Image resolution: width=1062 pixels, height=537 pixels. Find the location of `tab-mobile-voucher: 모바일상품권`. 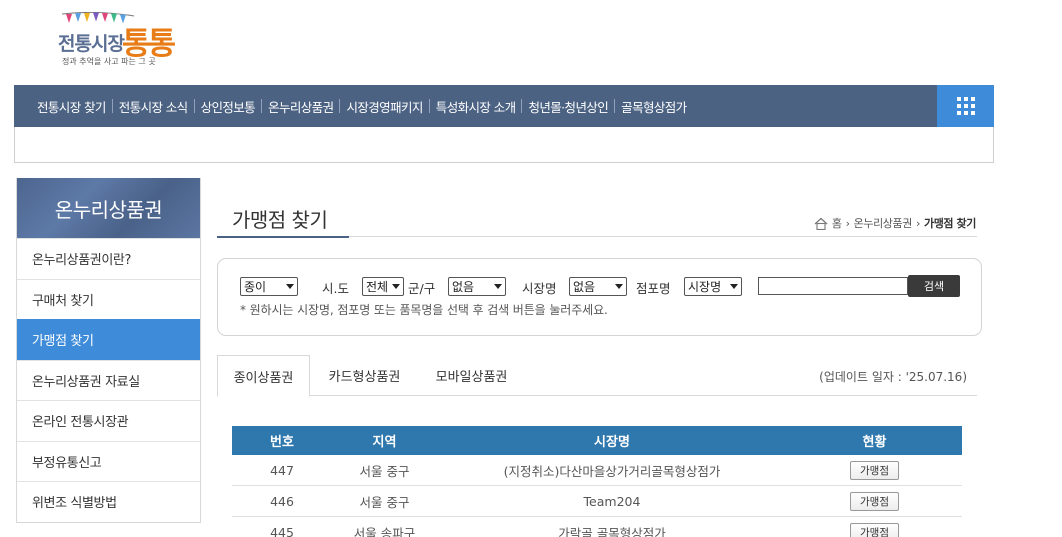

tab-mobile-voucher: 모바일상품권 is located at coordinates (471, 375).